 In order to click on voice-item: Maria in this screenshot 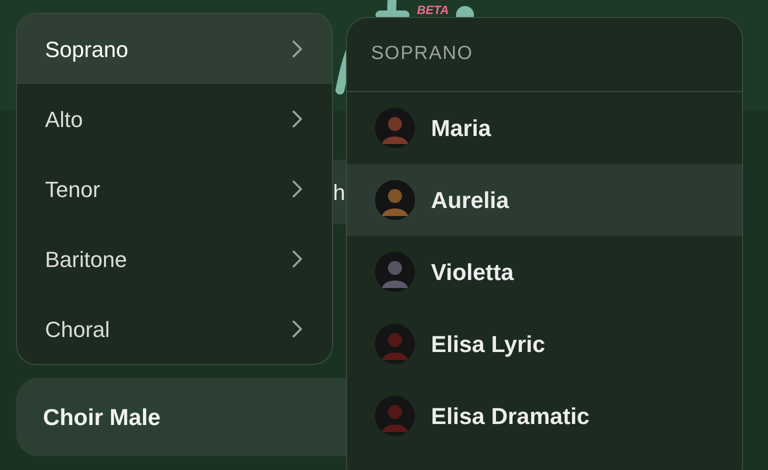, I will do `click(544, 128)`.